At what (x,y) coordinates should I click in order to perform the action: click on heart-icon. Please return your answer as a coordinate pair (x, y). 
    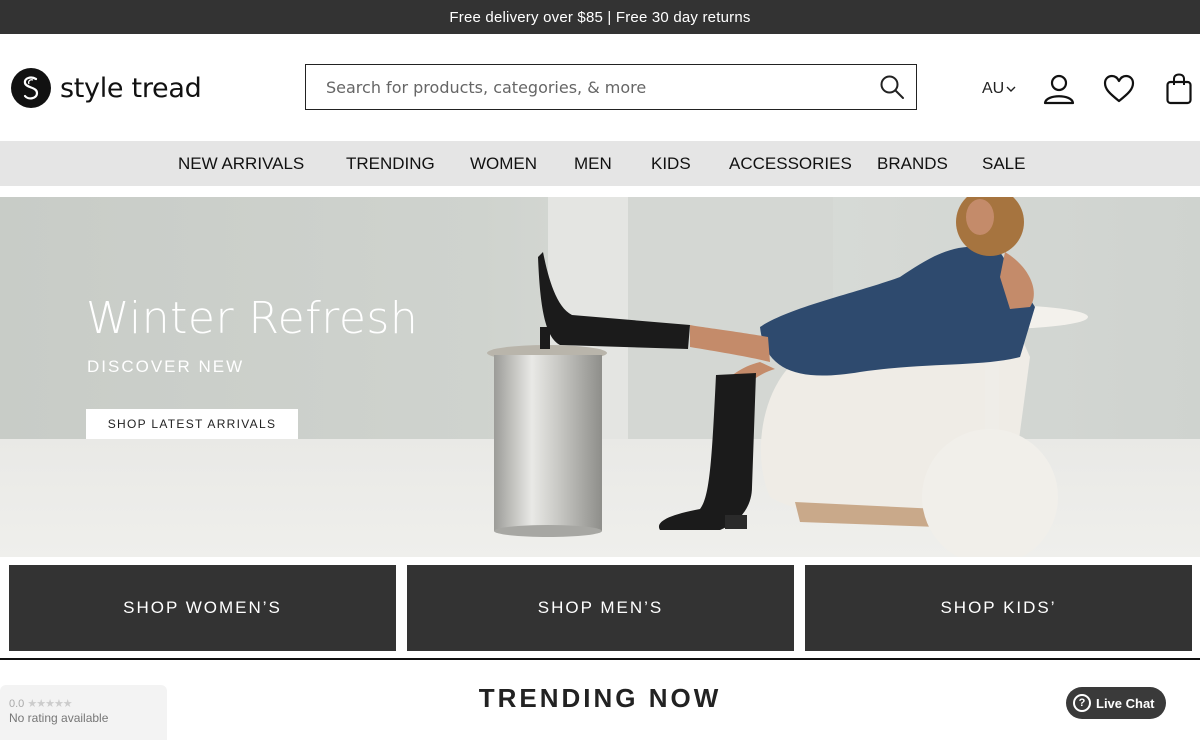
    Looking at the image, I should click on (1119, 89).